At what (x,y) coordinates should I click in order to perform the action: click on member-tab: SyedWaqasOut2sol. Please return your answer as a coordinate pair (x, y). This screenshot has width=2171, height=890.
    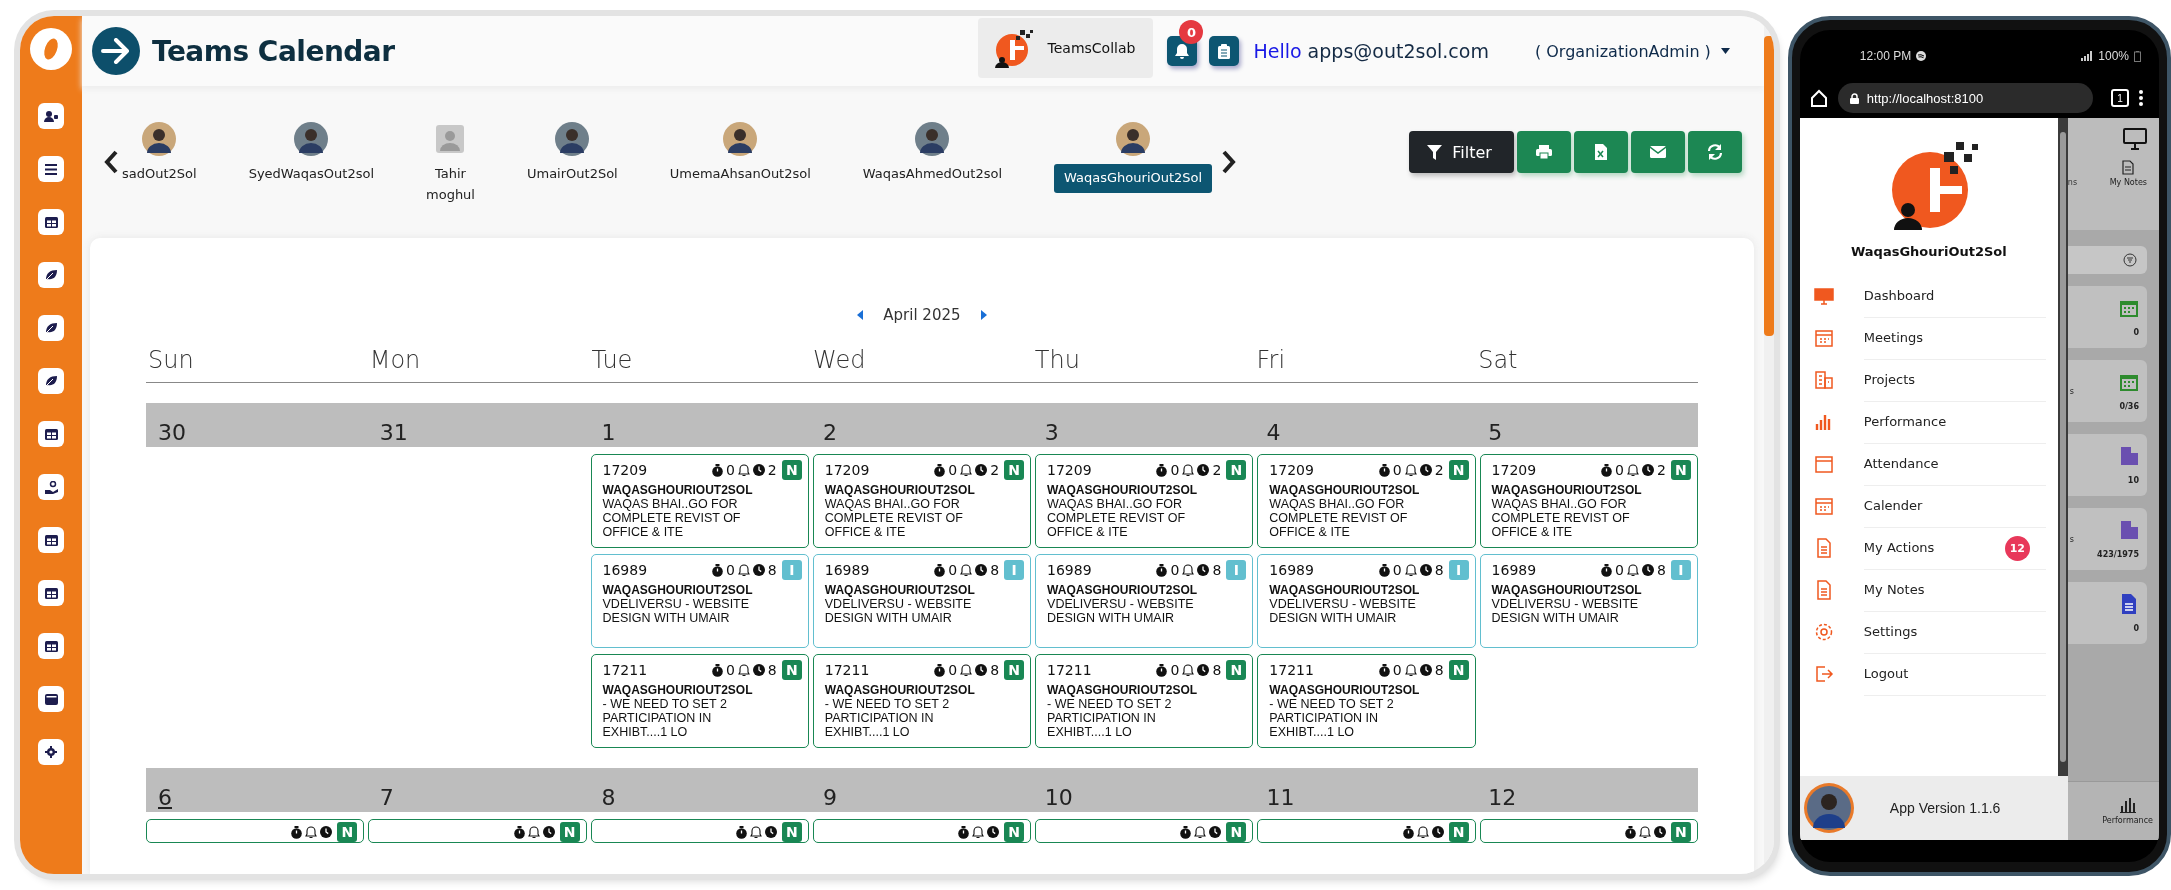
    Looking at the image, I should click on (311, 153).